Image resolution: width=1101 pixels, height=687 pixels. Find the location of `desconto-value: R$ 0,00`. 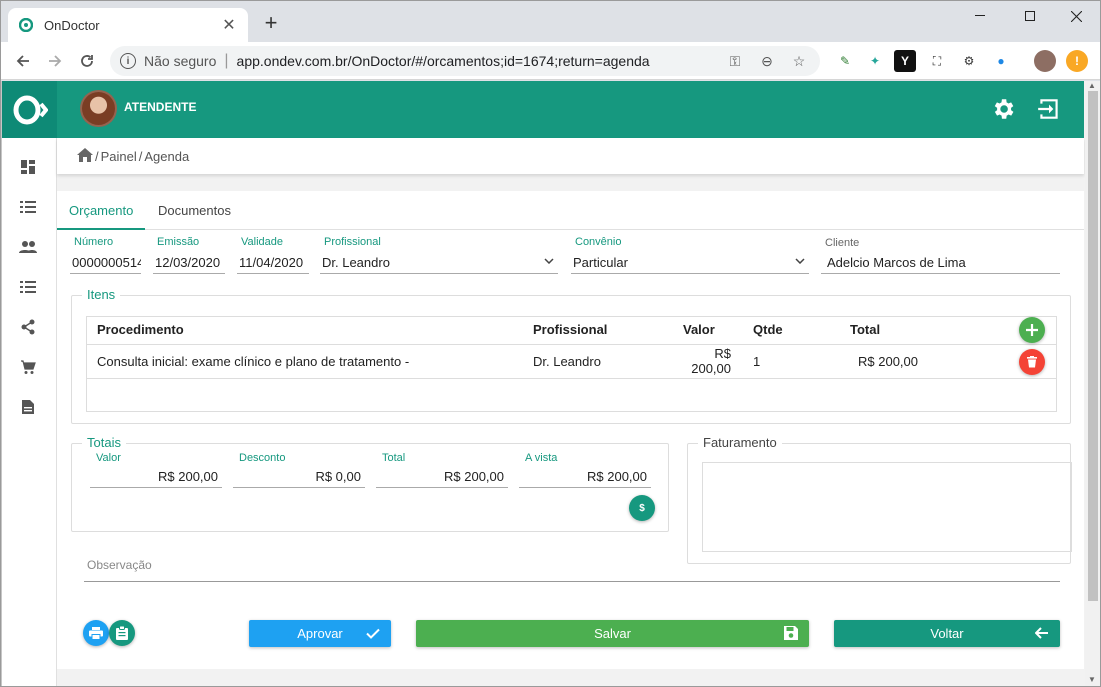

desconto-value: R$ 0,00 is located at coordinates (299, 477).